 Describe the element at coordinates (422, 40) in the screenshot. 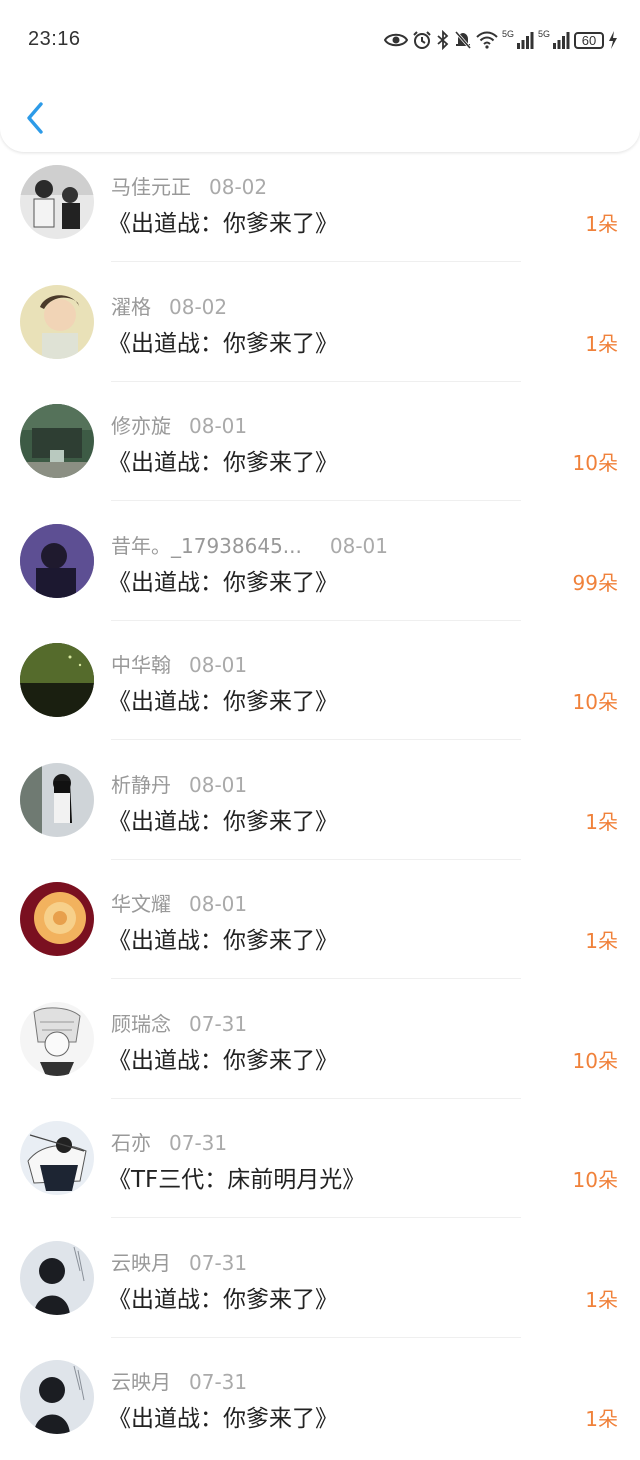

I see `alarm-icon` at that location.